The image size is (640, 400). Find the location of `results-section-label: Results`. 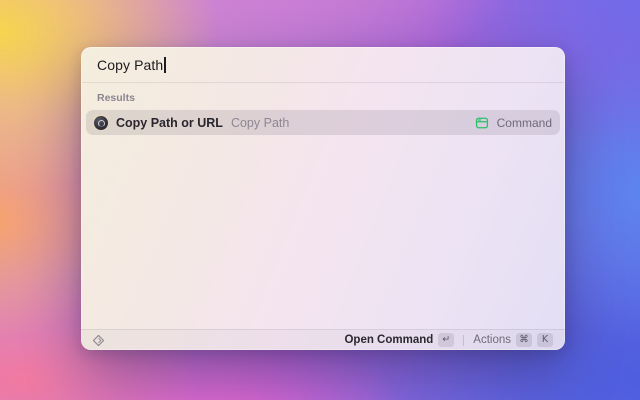

results-section-label: Results is located at coordinates (116, 98).